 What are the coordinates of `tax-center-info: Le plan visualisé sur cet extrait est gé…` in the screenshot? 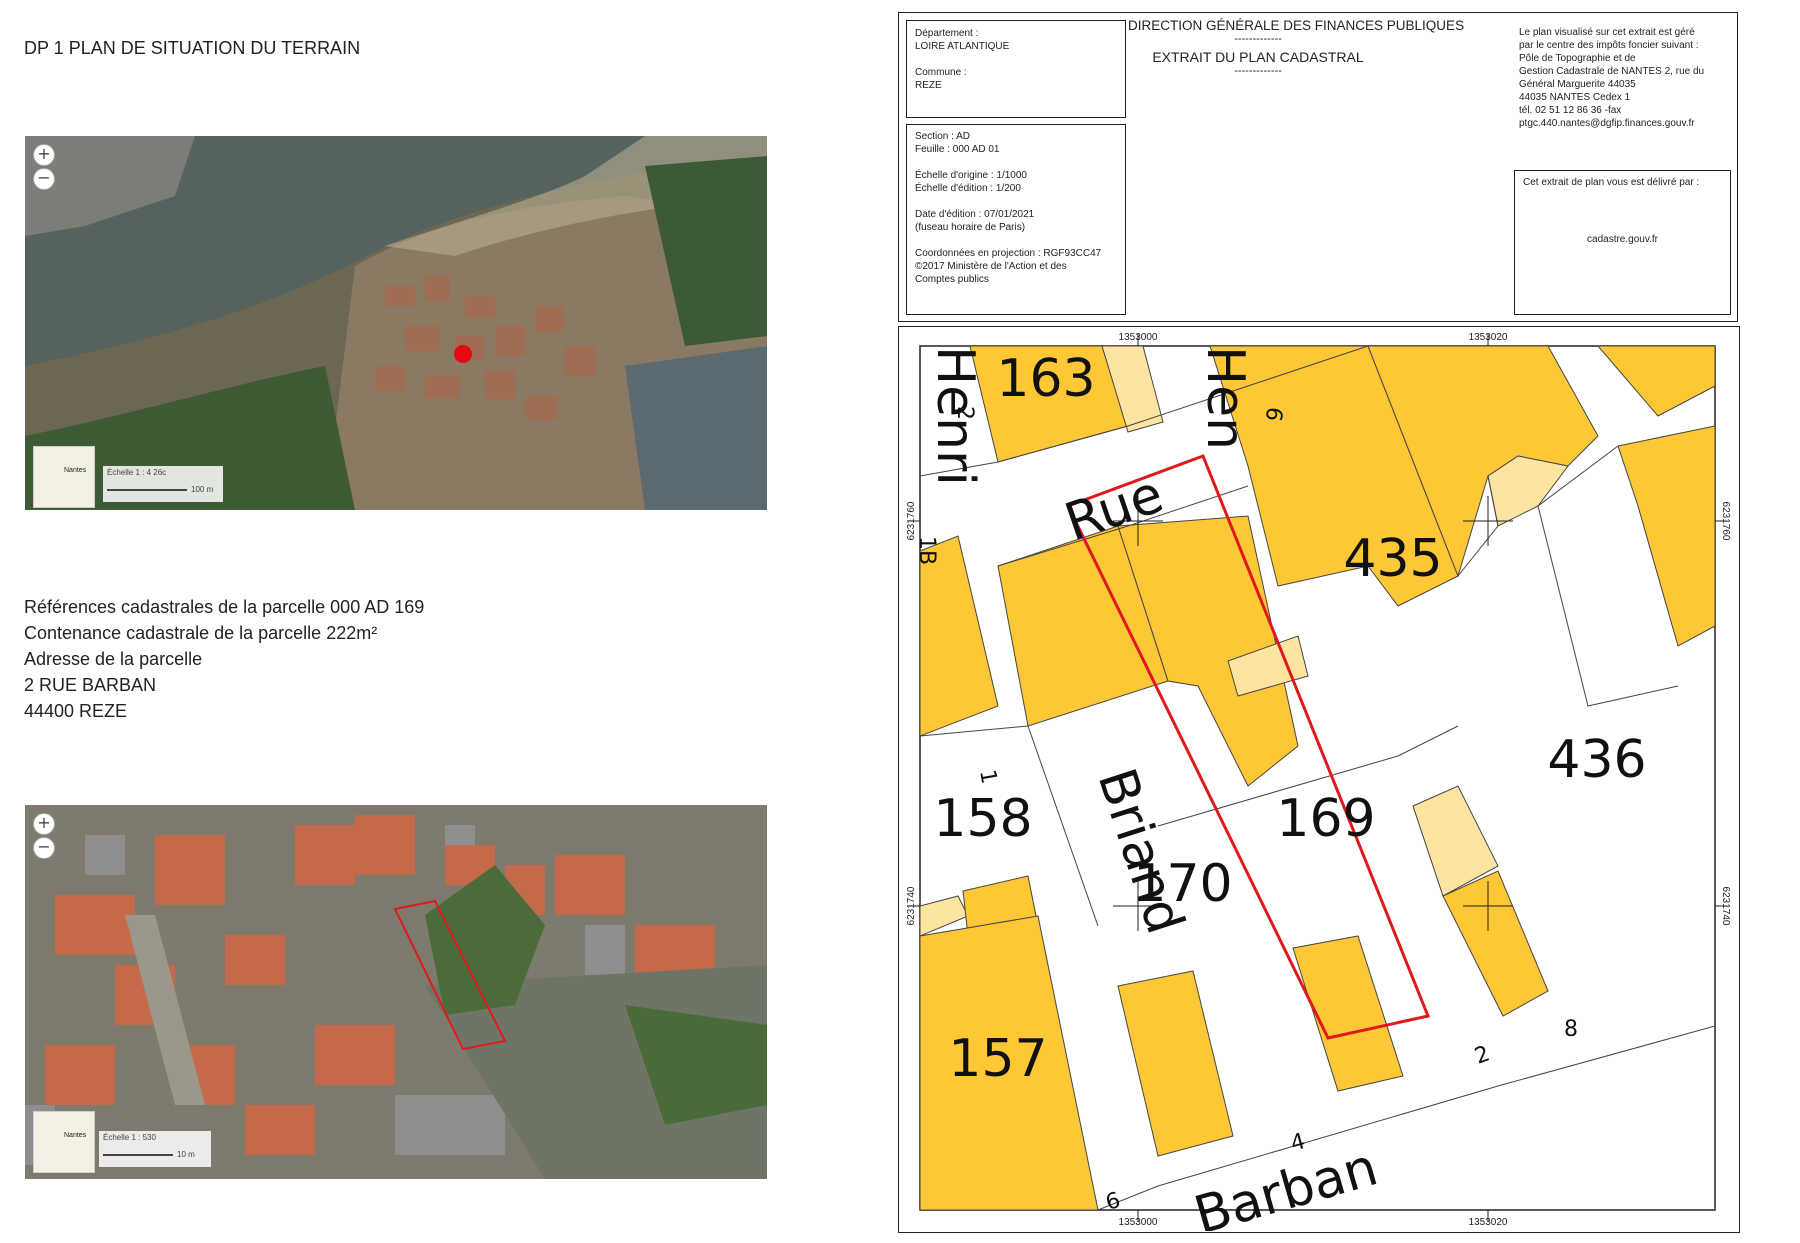 It's located at (1626, 78).